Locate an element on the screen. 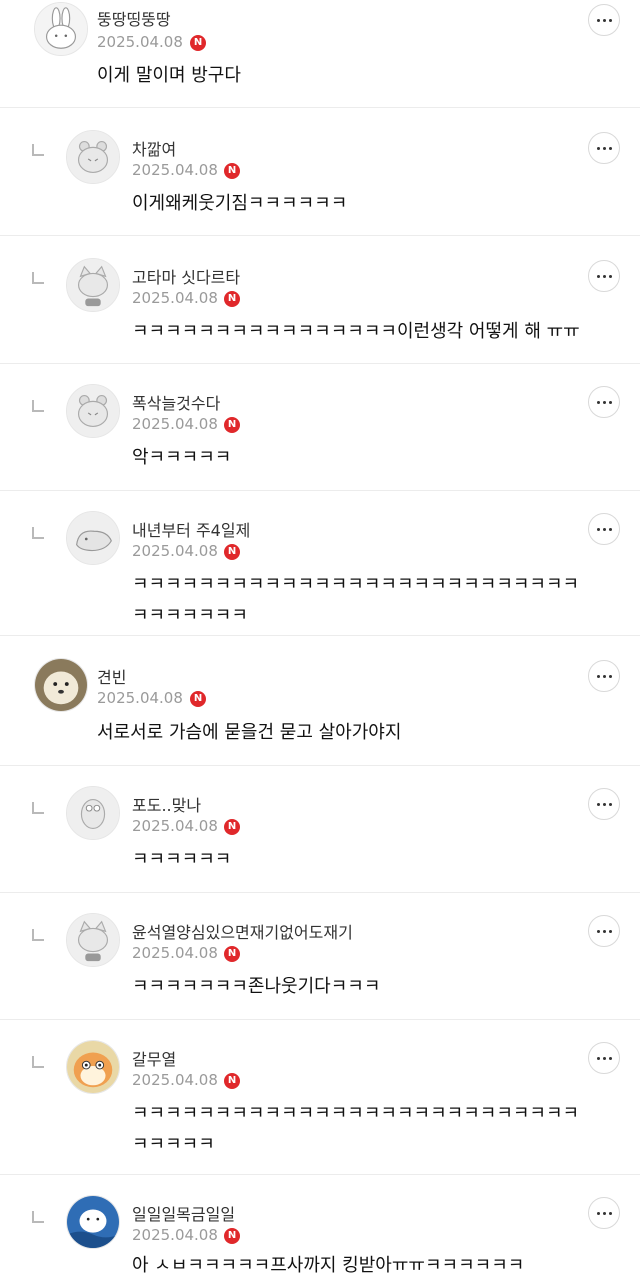  comment-nickname: 포도..맞나 is located at coordinates (166, 804).